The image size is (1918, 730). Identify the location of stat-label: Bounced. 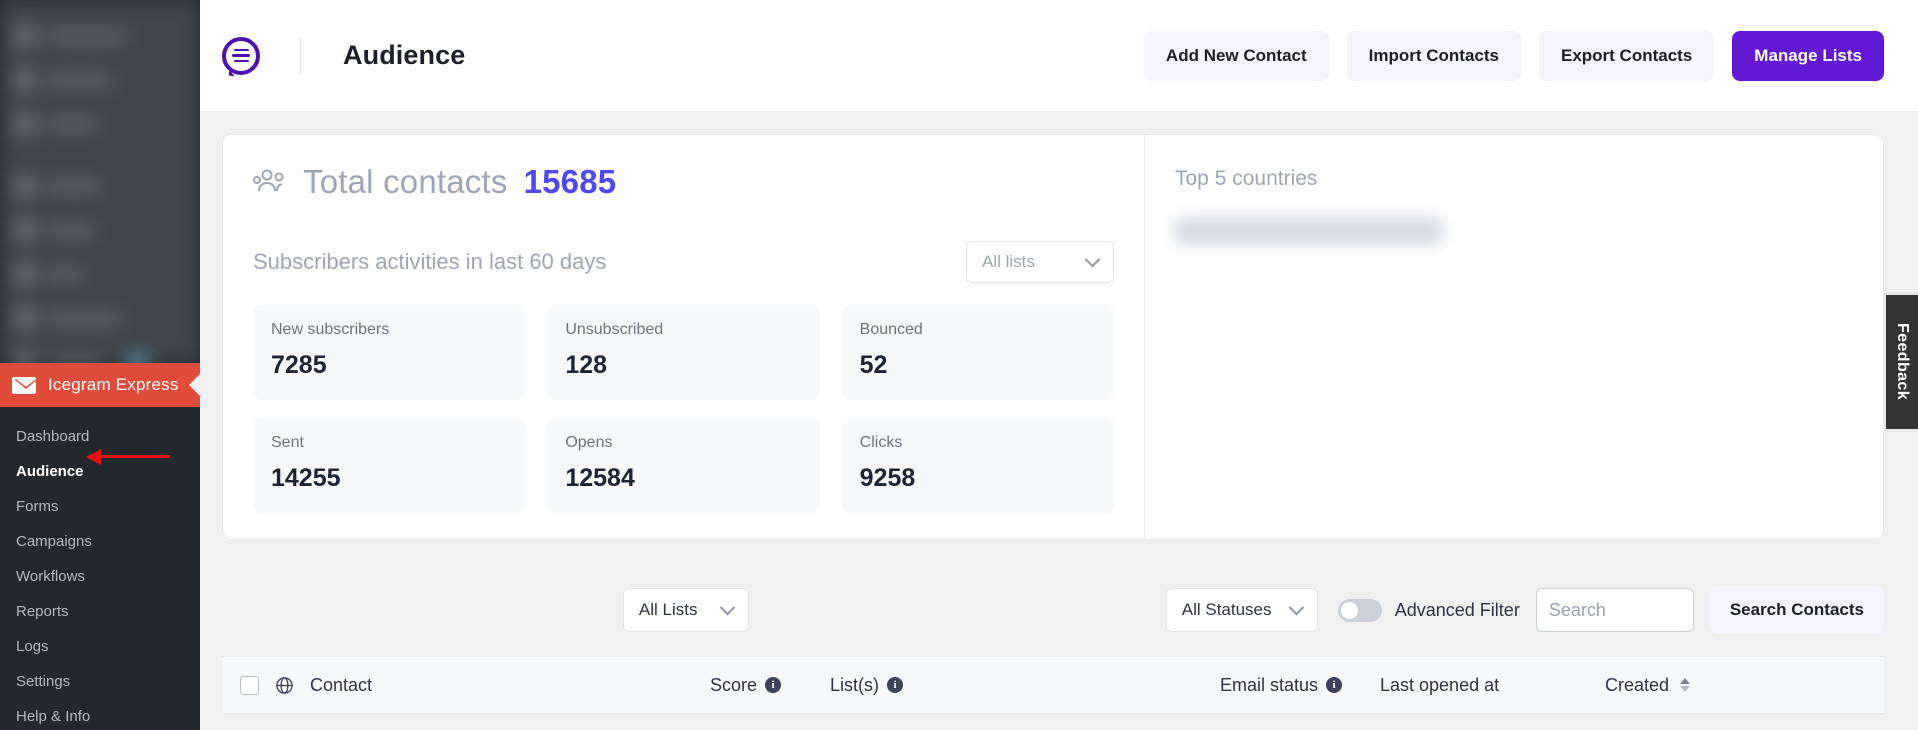
(891, 329).